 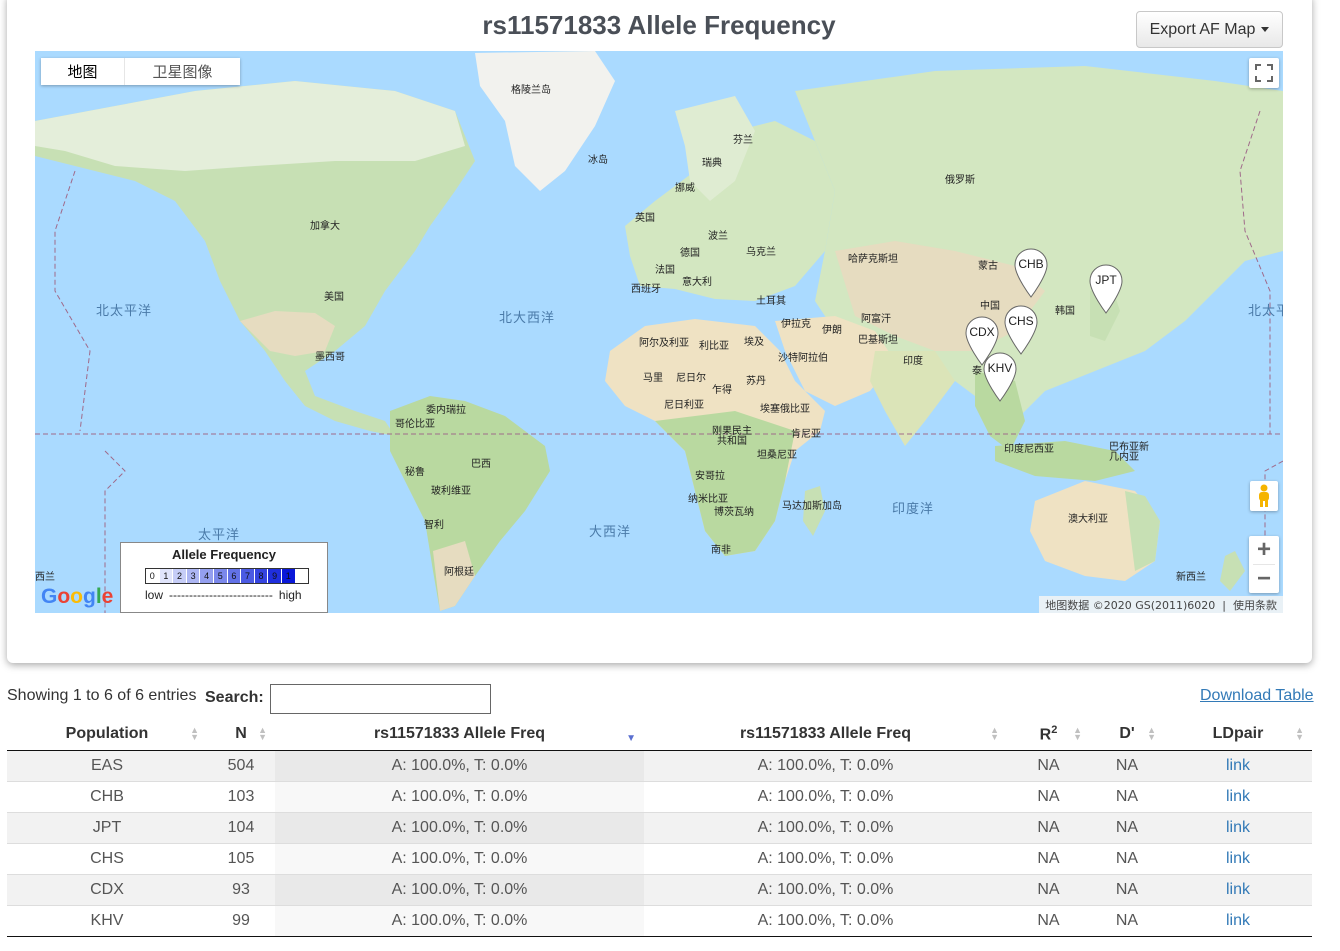 What do you see at coordinates (241, 765) in the screenshot?
I see `cell-n: 504` at bounding box center [241, 765].